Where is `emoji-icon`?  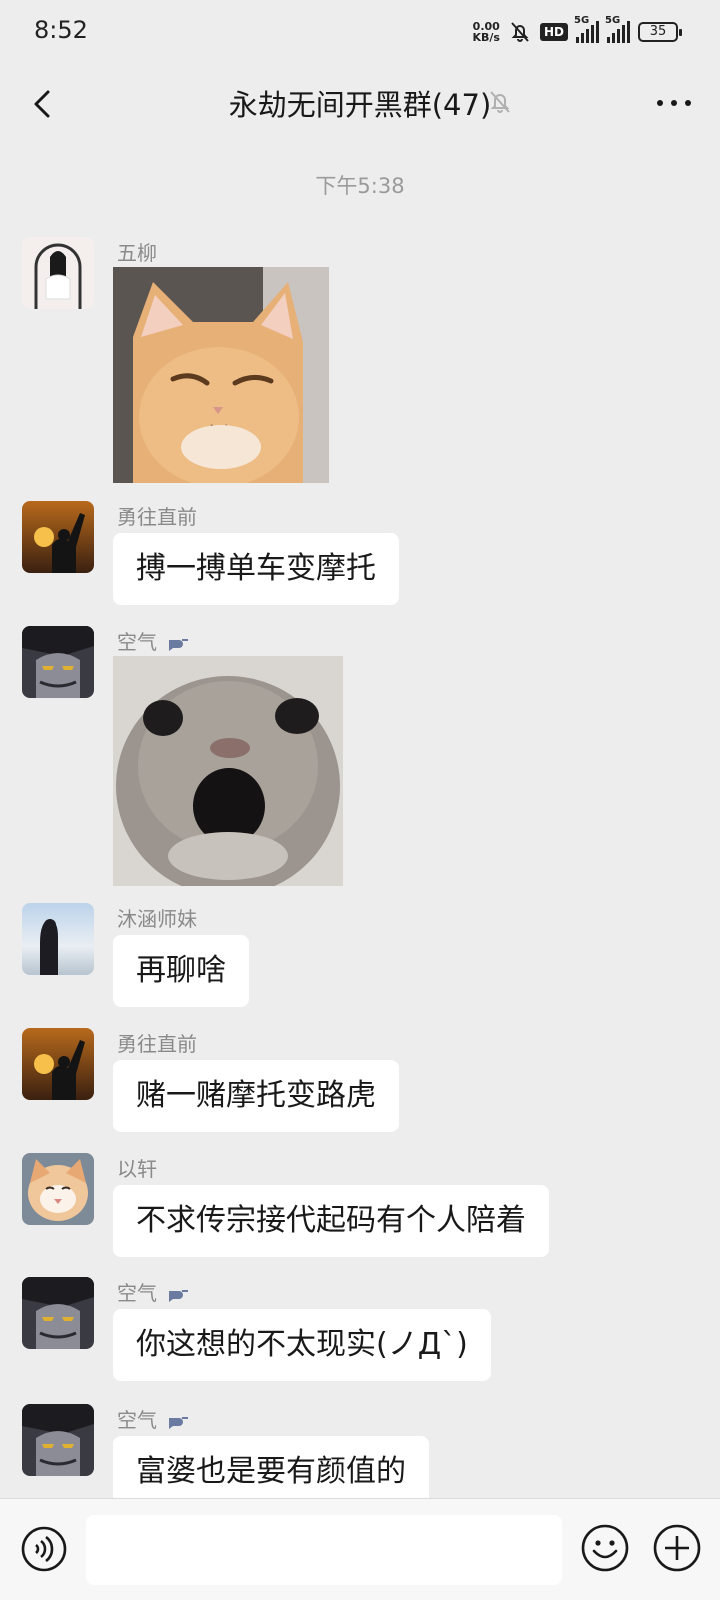
emoji-icon is located at coordinates (605, 1548).